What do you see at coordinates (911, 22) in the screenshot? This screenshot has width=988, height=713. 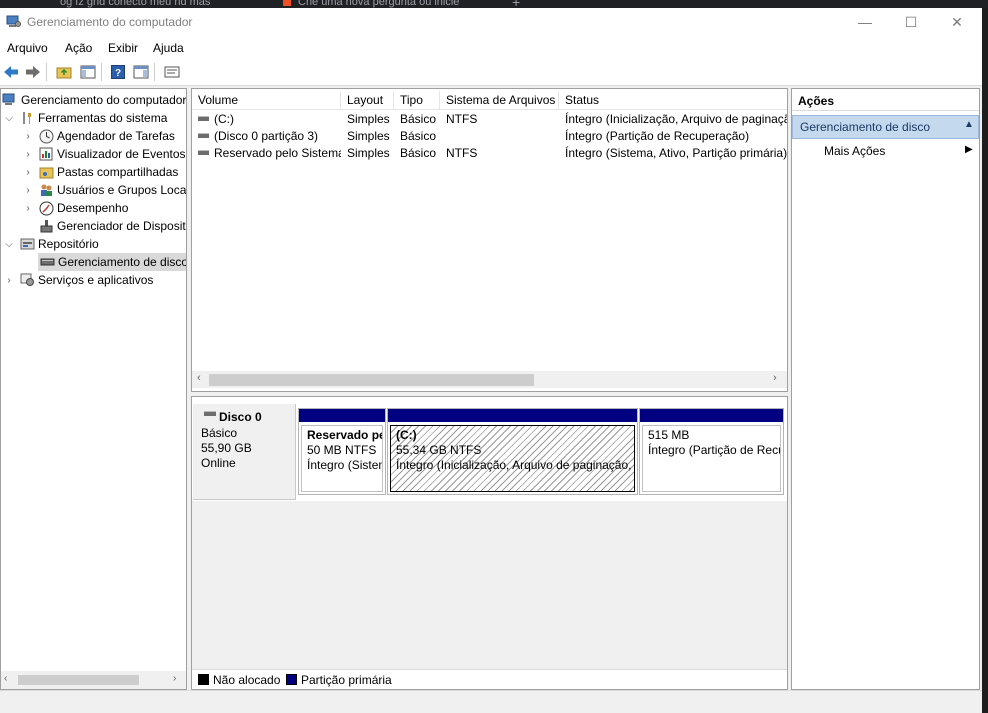 I see `maximize-button: ☐` at bounding box center [911, 22].